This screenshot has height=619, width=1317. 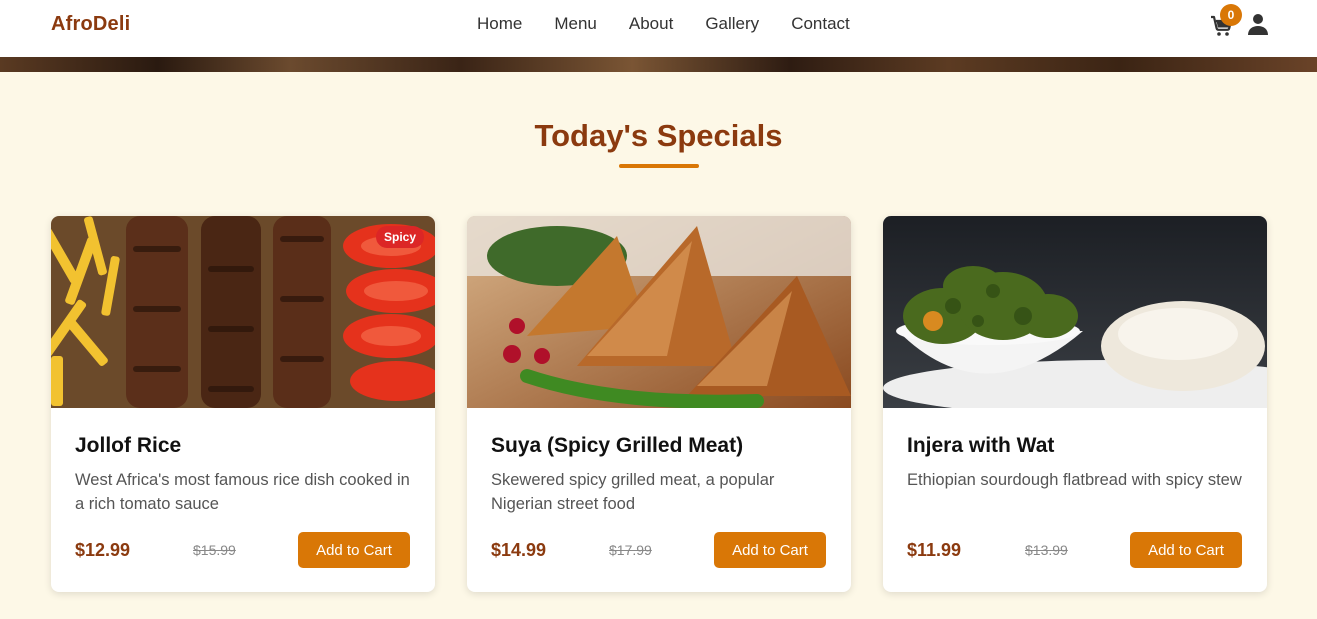 I want to click on cart-button: 0, so click(x=1226, y=21).